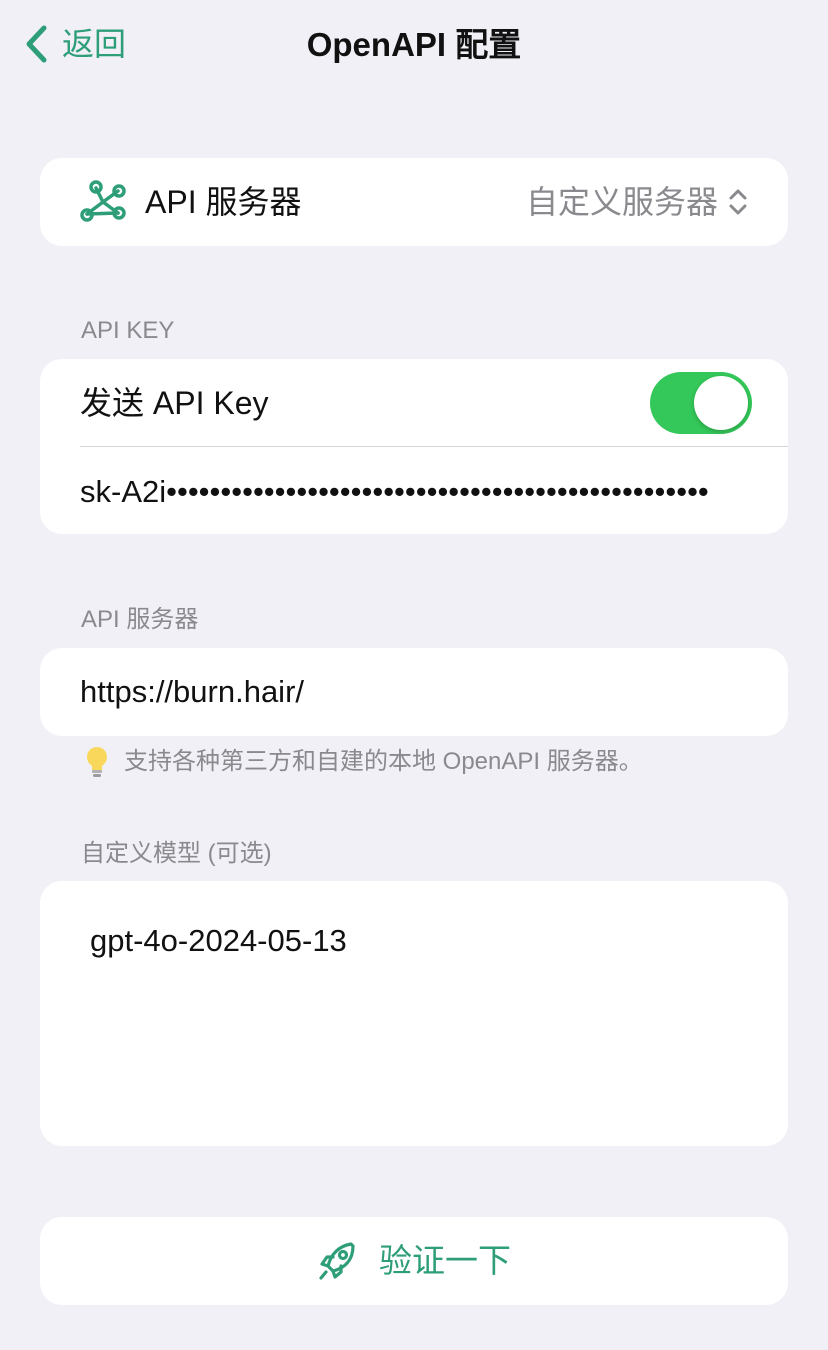  I want to click on api-server-section-header: API 服务器, so click(140, 619).